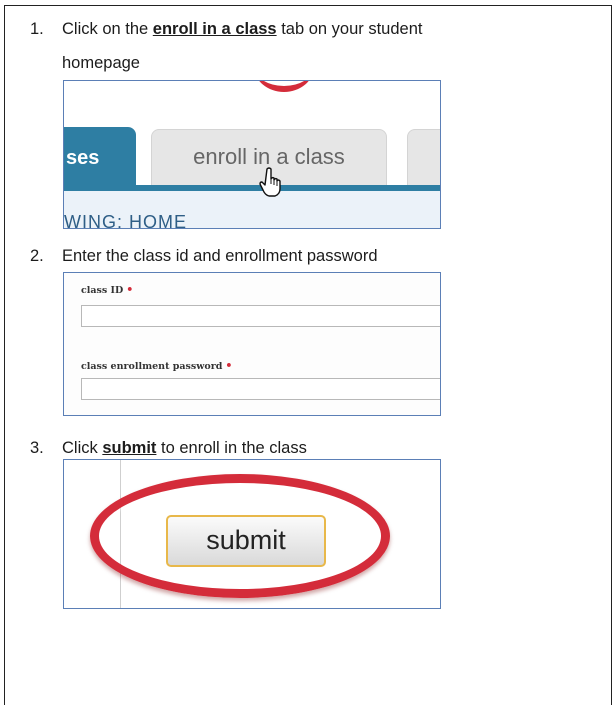 The image size is (615, 705). What do you see at coordinates (231, 448) in the screenshot?
I see `step-text-after: to enroll in the class` at bounding box center [231, 448].